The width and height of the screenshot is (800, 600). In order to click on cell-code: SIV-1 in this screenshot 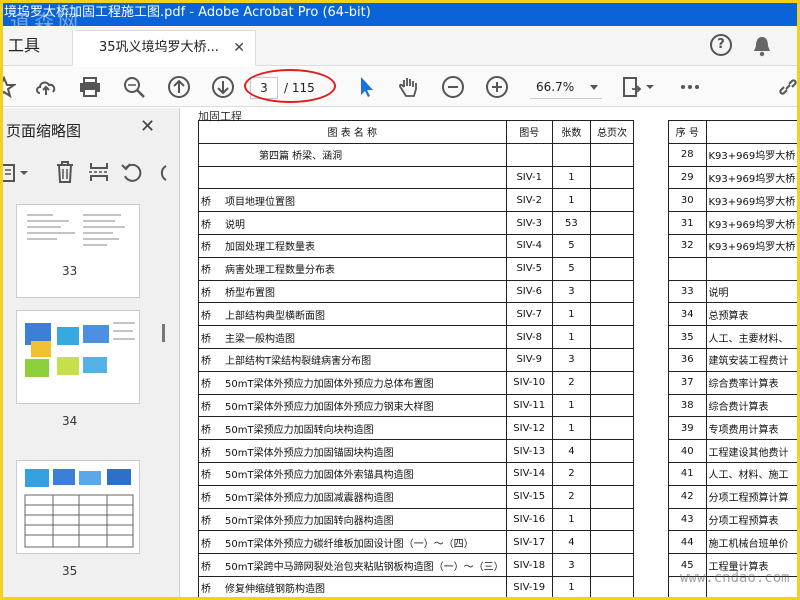, I will do `click(529, 177)`.